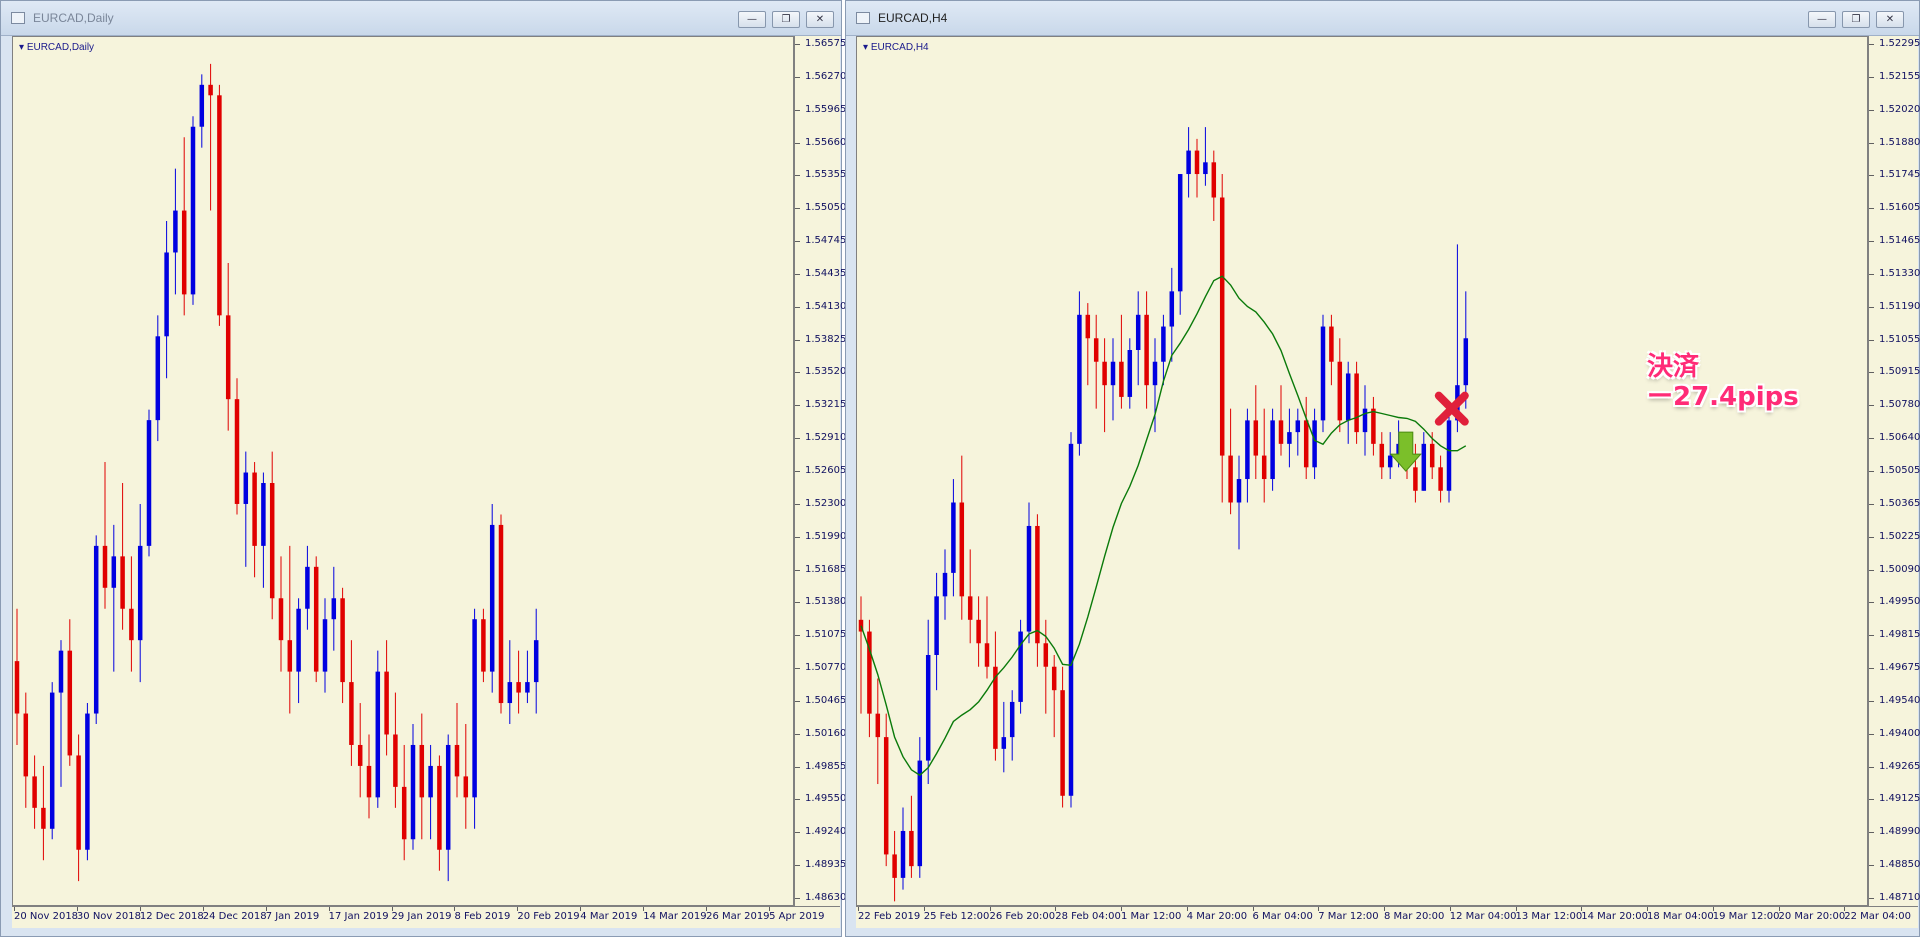 This screenshot has height=937, width=1920. Describe the element at coordinates (1414, 916) in the screenshot. I see `time-label: 8 Mar 20:00` at that location.